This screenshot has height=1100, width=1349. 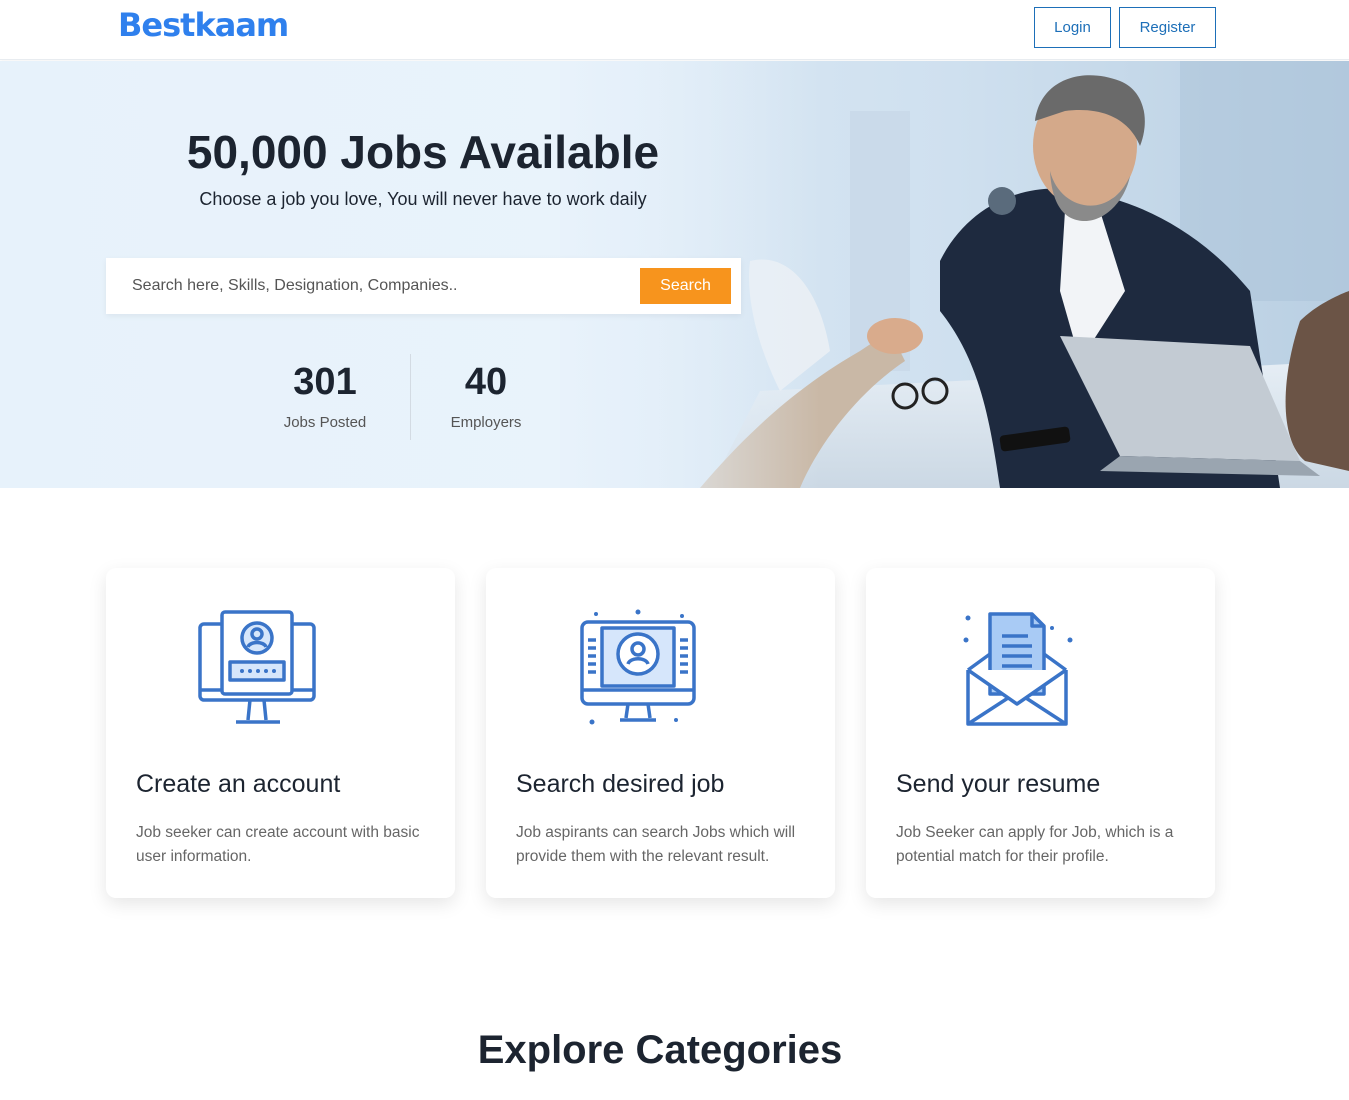 What do you see at coordinates (638, 667) in the screenshot?
I see `monitor-search-icon` at bounding box center [638, 667].